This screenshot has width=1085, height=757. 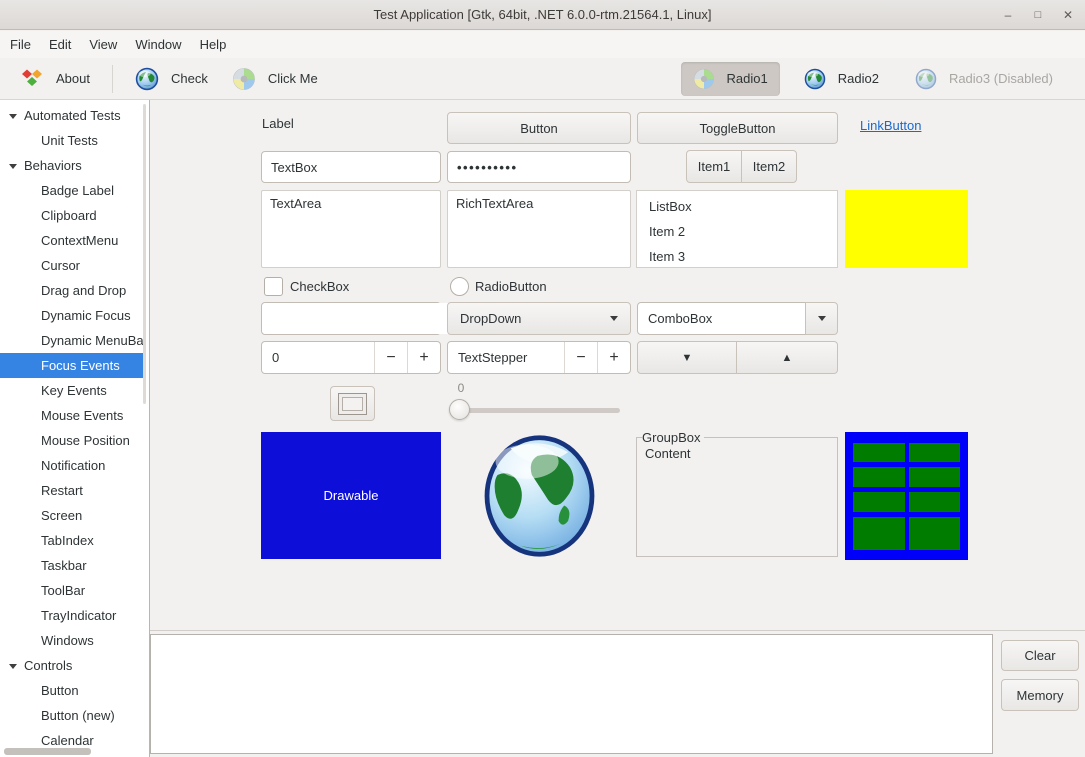 I want to click on sidebar-item-label: Mouse Events, so click(x=82, y=415).